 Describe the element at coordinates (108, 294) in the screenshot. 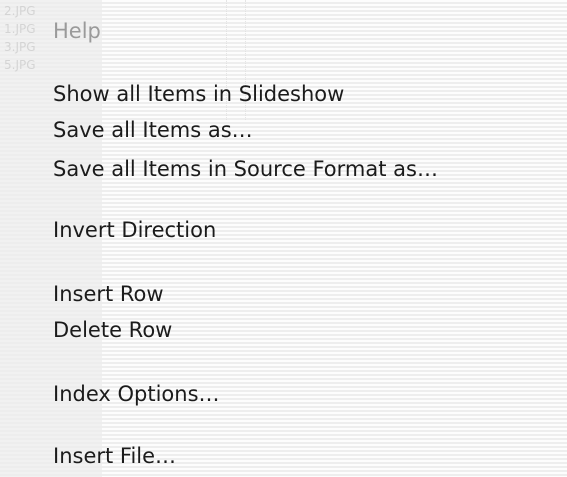

I see `menu-item-insert-row: Insert Row` at that location.